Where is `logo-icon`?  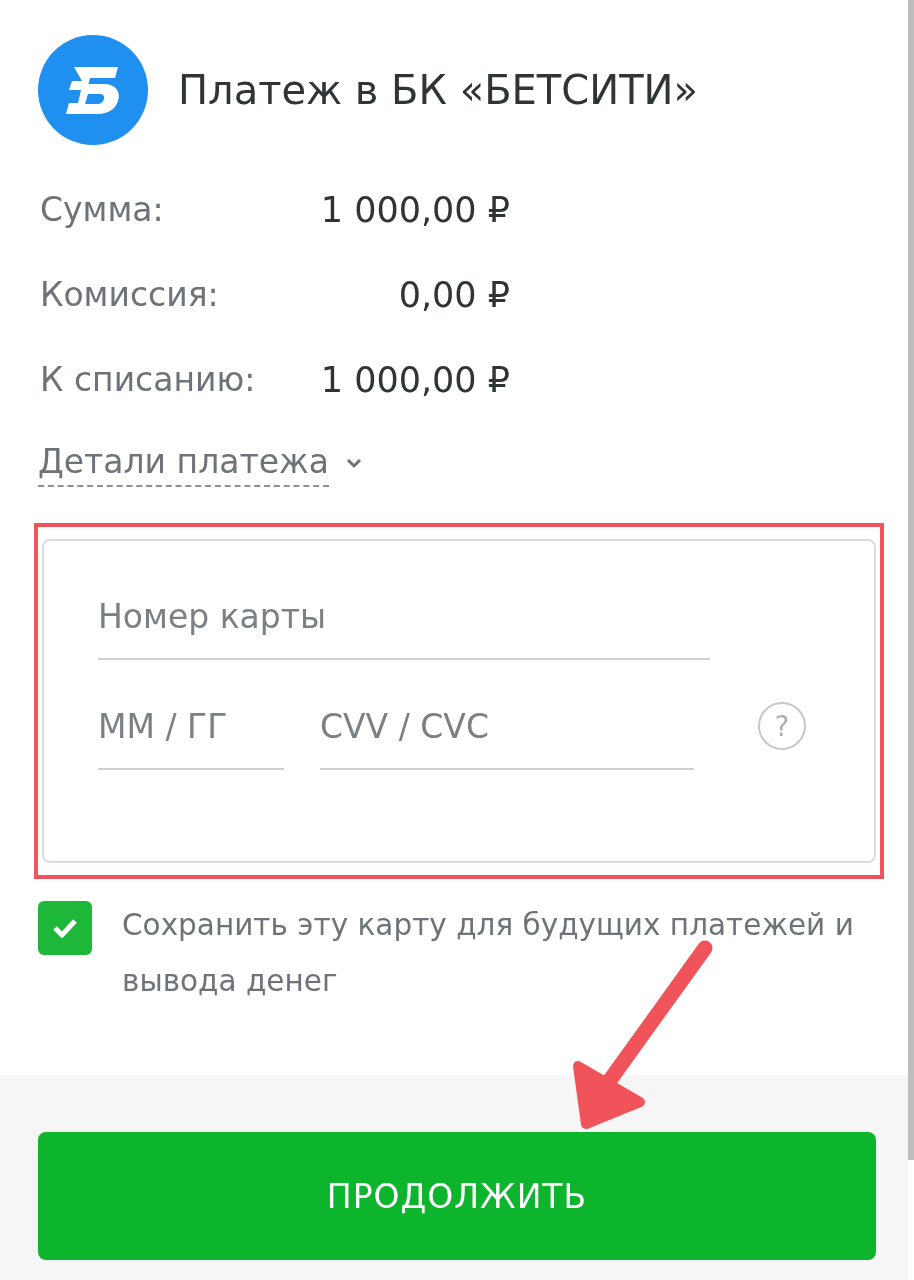
logo-icon is located at coordinates (93, 90).